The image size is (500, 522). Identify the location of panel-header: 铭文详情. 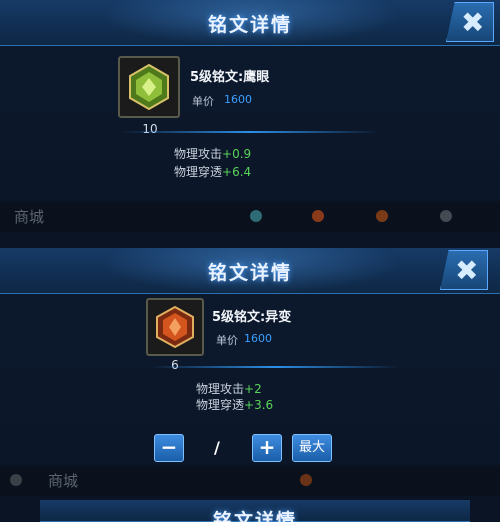
(255, 511).